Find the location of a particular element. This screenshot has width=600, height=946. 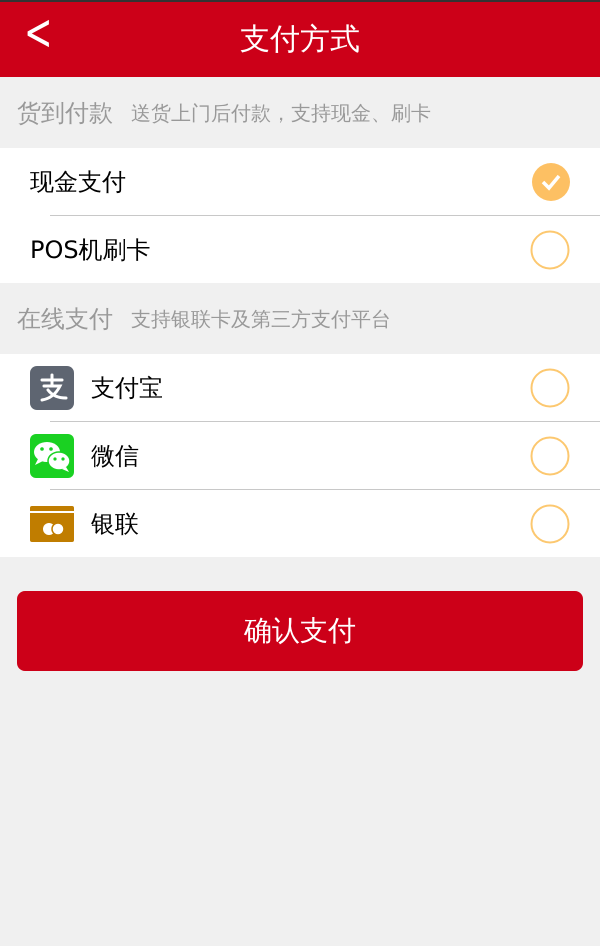

section-description: 支持银联卡及第三方支付平台 is located at coordinates (261, 319).